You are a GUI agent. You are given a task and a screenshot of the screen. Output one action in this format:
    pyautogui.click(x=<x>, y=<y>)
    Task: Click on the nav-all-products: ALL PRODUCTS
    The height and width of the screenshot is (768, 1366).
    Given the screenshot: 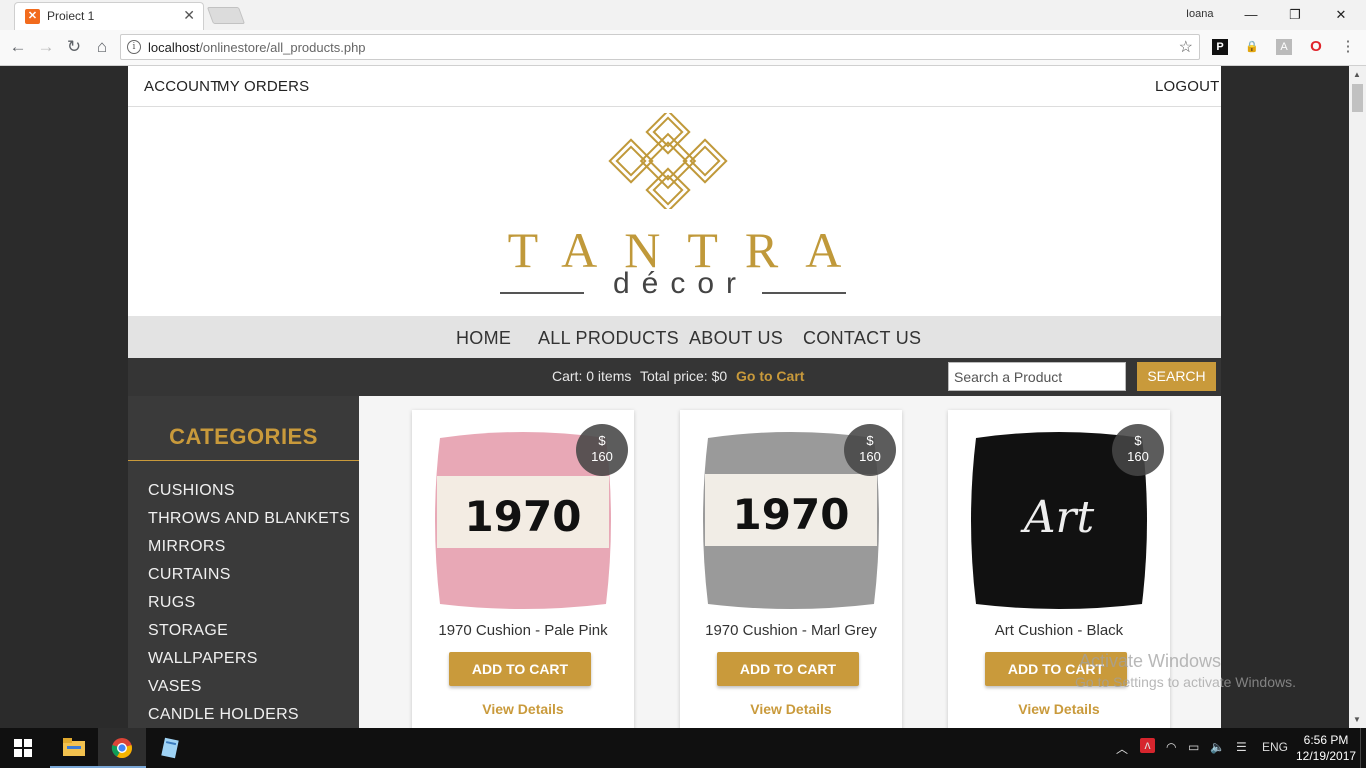 What is the action you would take?
    pyautogui.click(x=608, y=338)
    